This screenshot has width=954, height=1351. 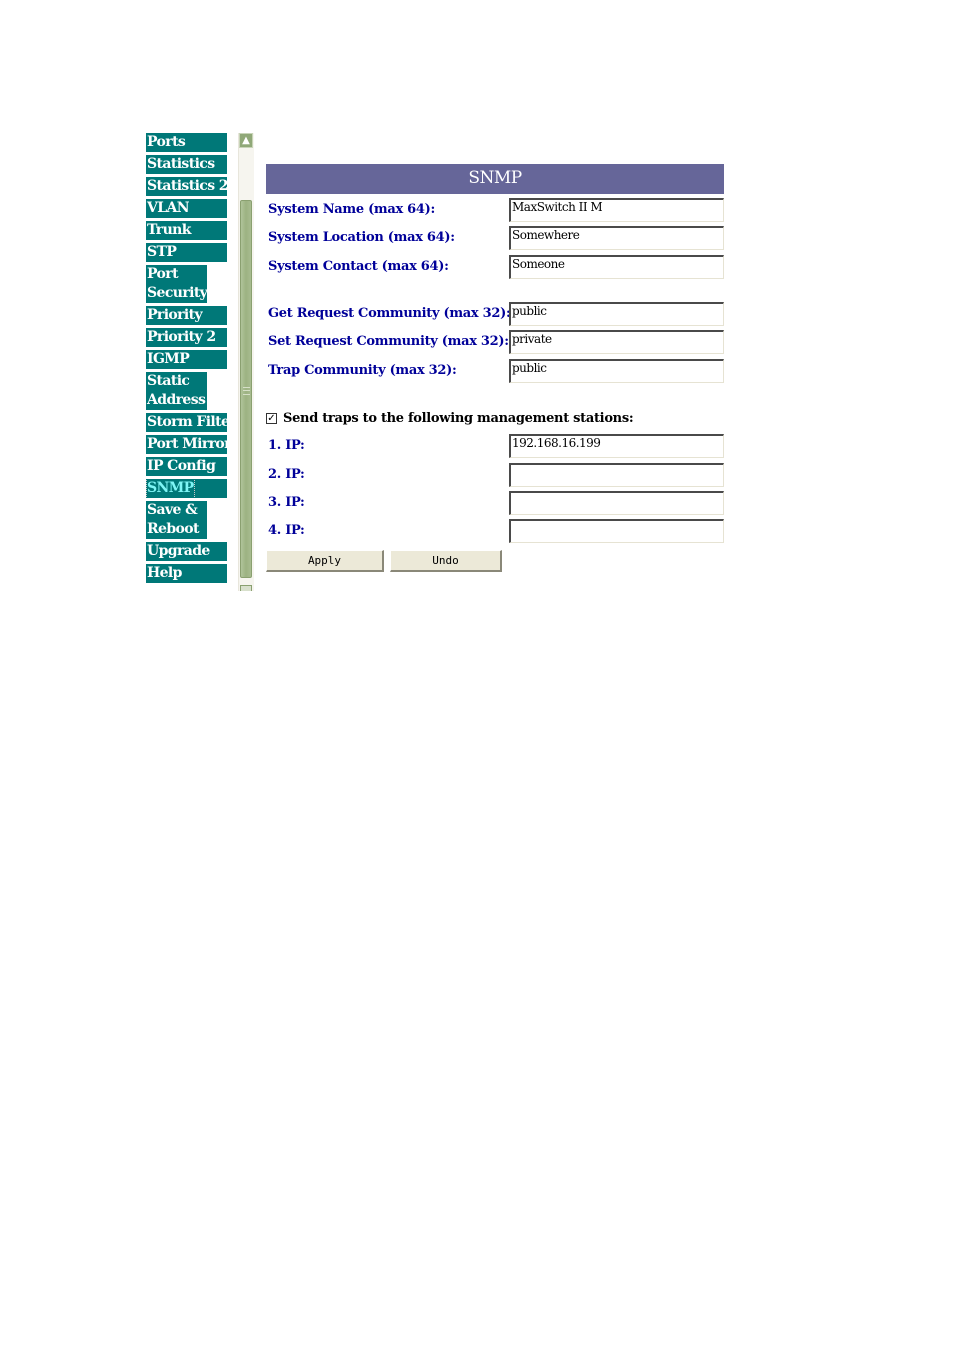 What do you see at coordinates (616, 210) in the screenshot?
I see `system-name-input: MaxSwitch II M` at bounding box center [616, 210].